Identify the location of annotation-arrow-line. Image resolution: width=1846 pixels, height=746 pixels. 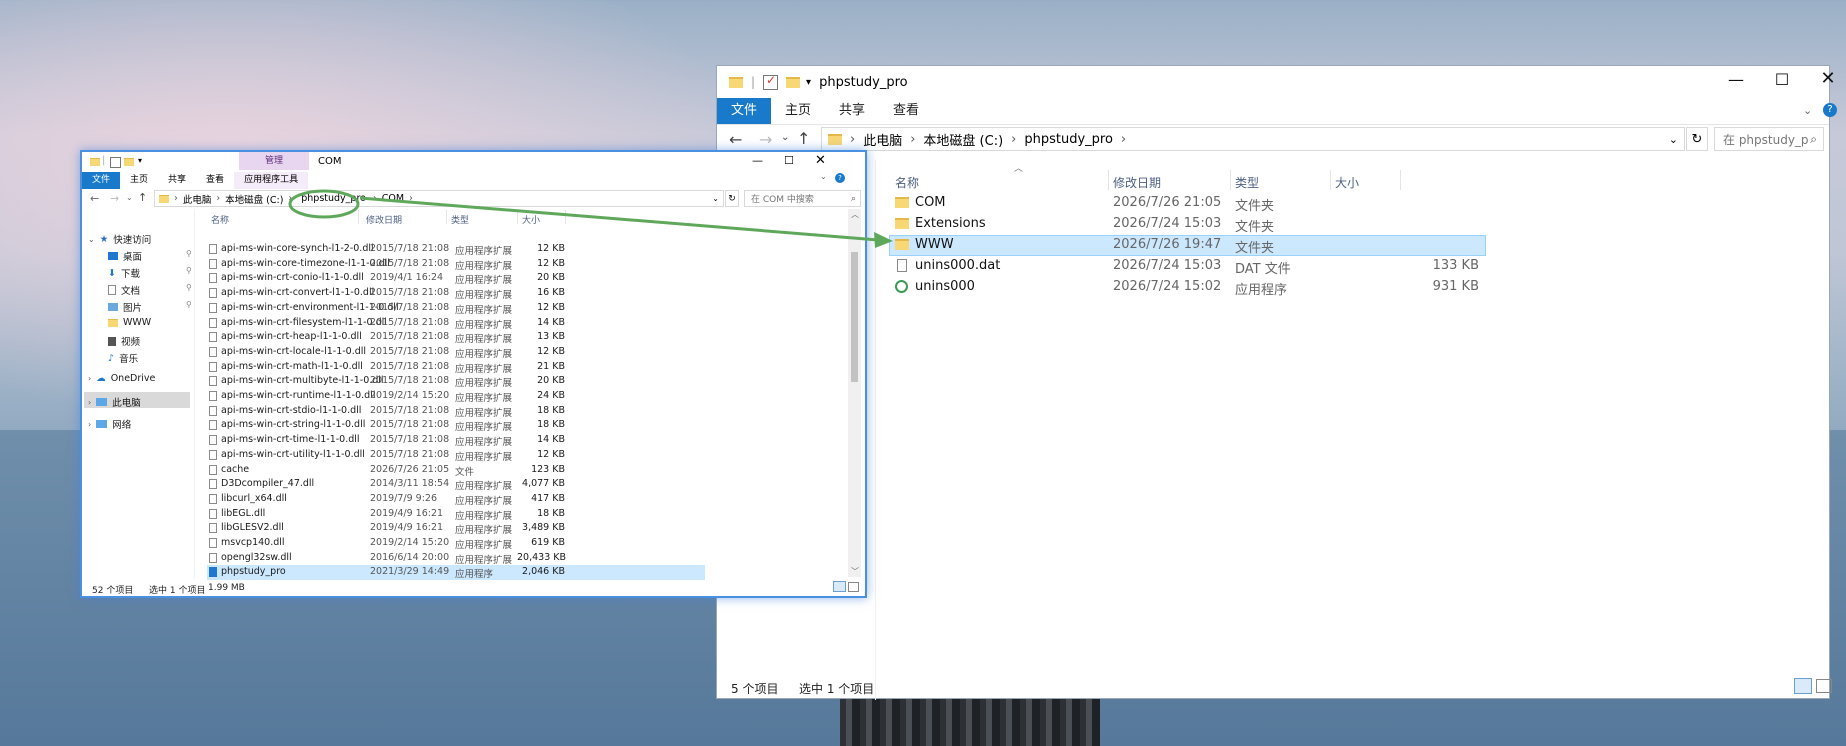
(619, 219).